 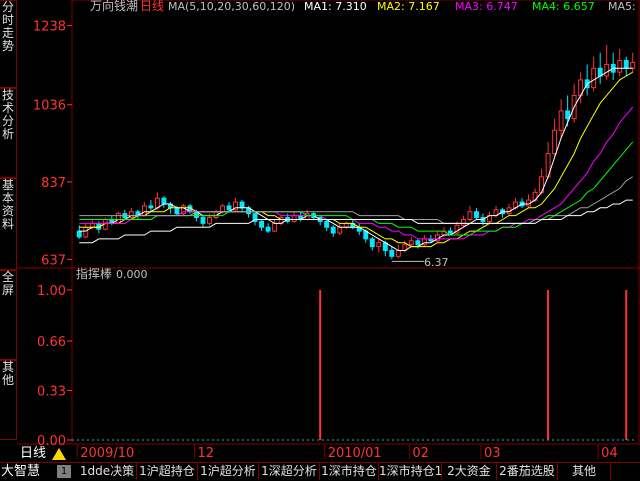 What do you see at coordinates (7, 26) in the screenshot?
I see `tab-intraday-label: 分时走势` at bounding box center [7, 26].